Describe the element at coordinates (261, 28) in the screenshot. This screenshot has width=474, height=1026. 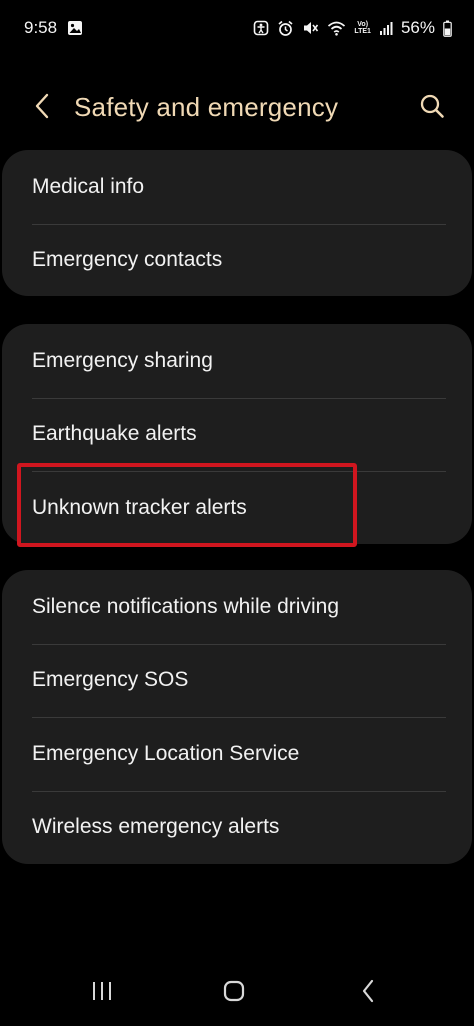
I see `accessibility-icon` at that location.